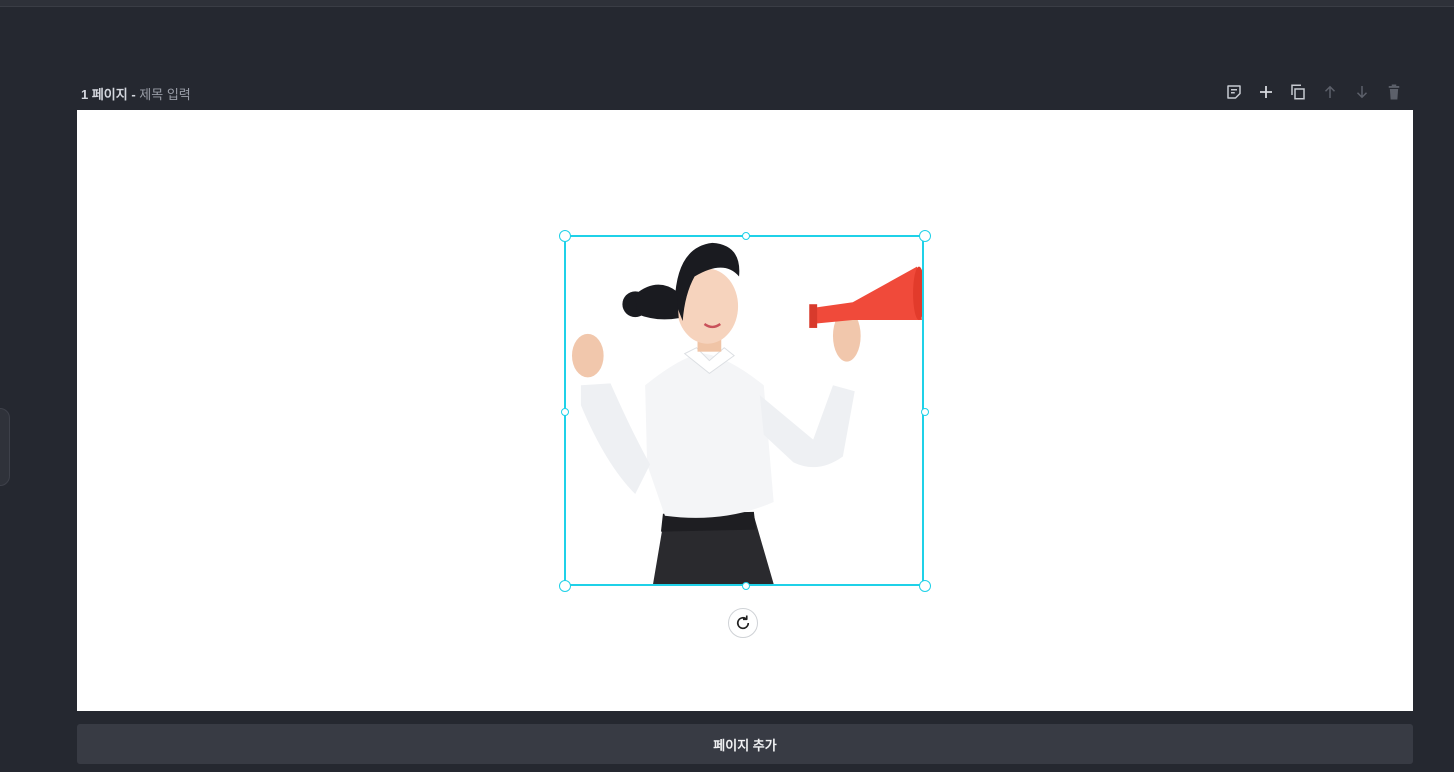 The height and width of the screenshot is (772, 1454). I want to click on page-number: 1 페이지 -, so click(108, 94).